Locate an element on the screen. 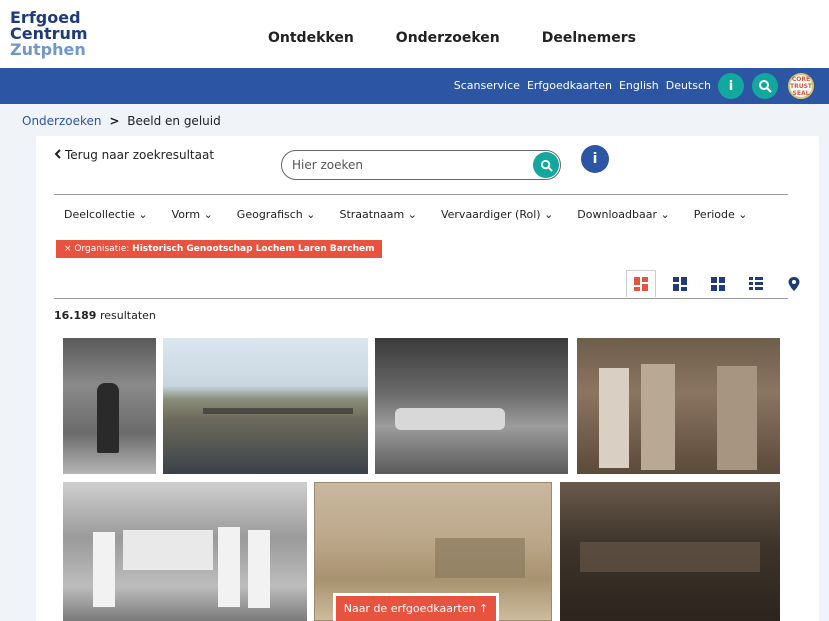  search-submit-button is located at coordinates (546, 165).